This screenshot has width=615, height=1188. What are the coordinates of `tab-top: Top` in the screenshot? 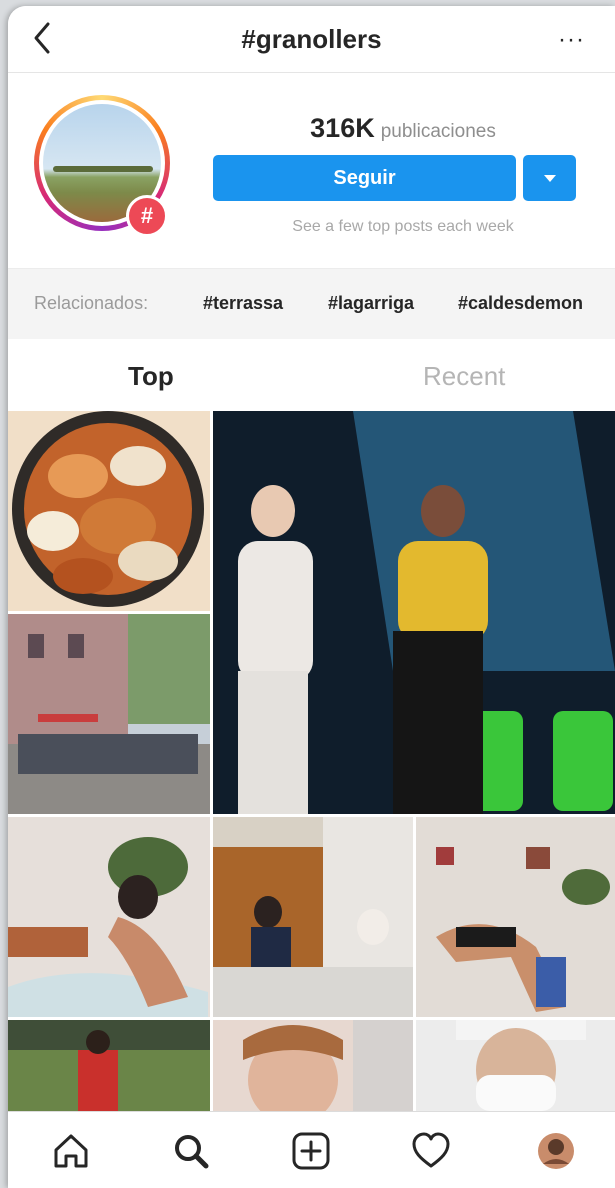 It's located at (151, 376).